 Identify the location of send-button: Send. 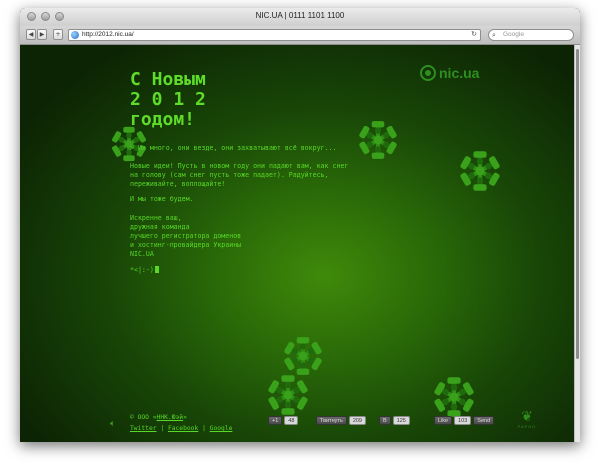
(484, 420).